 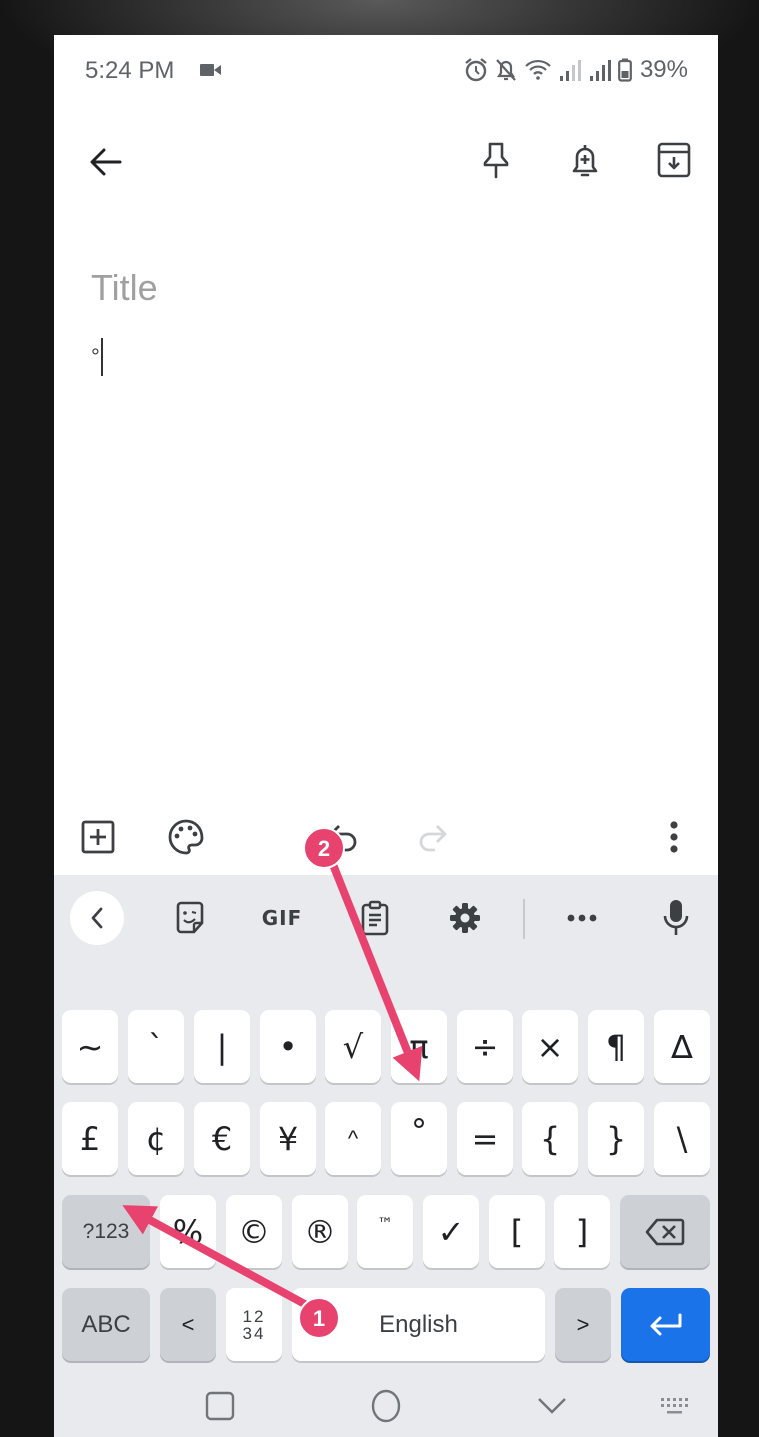 I want to click on recents-icon, so click(x=220, y=1406).